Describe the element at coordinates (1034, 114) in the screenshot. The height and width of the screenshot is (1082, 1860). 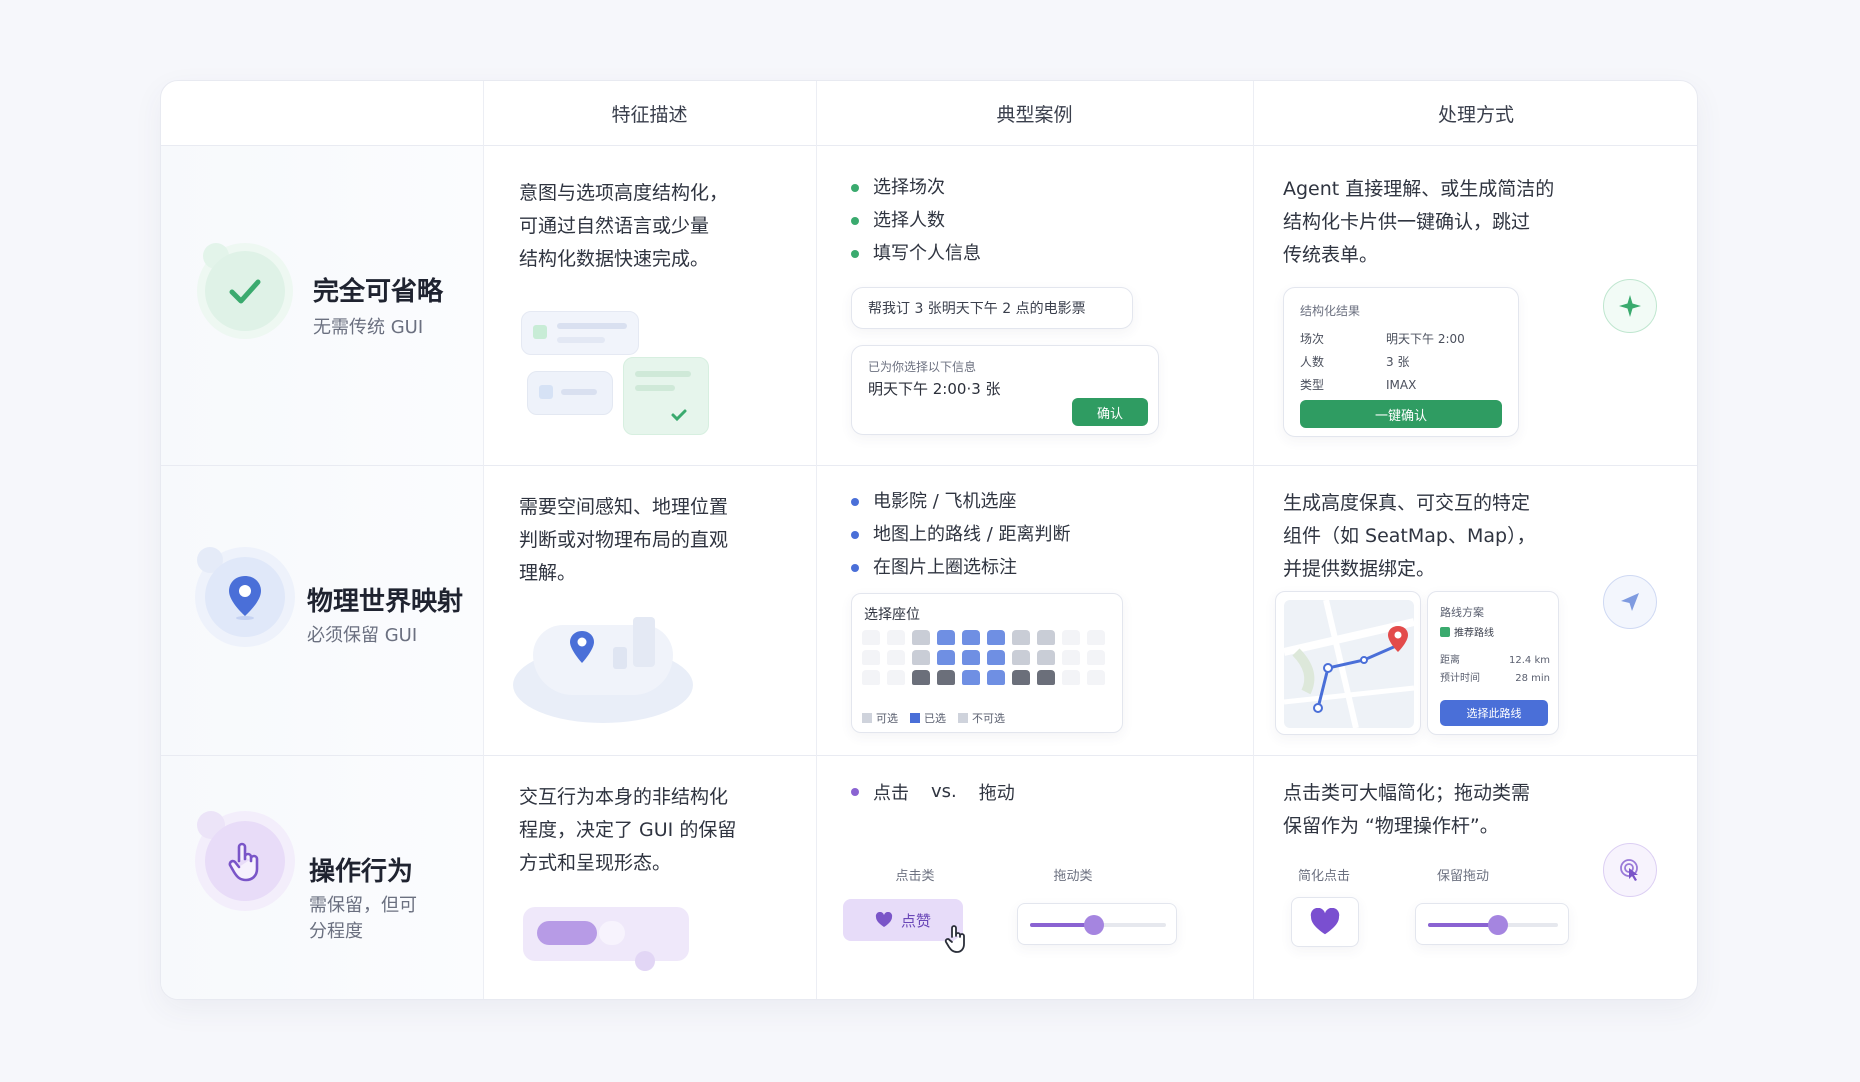
I see `header-example: 典型案例` at that location.